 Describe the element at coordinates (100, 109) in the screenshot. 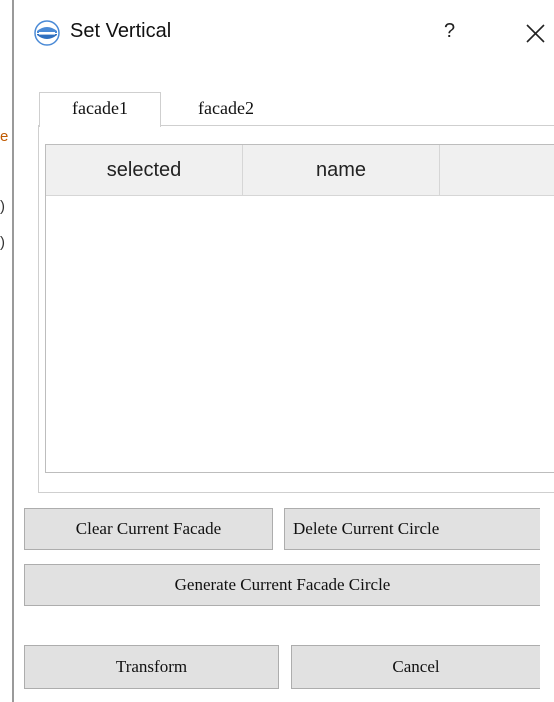

I see `tab-facade1: facade1` at that location.